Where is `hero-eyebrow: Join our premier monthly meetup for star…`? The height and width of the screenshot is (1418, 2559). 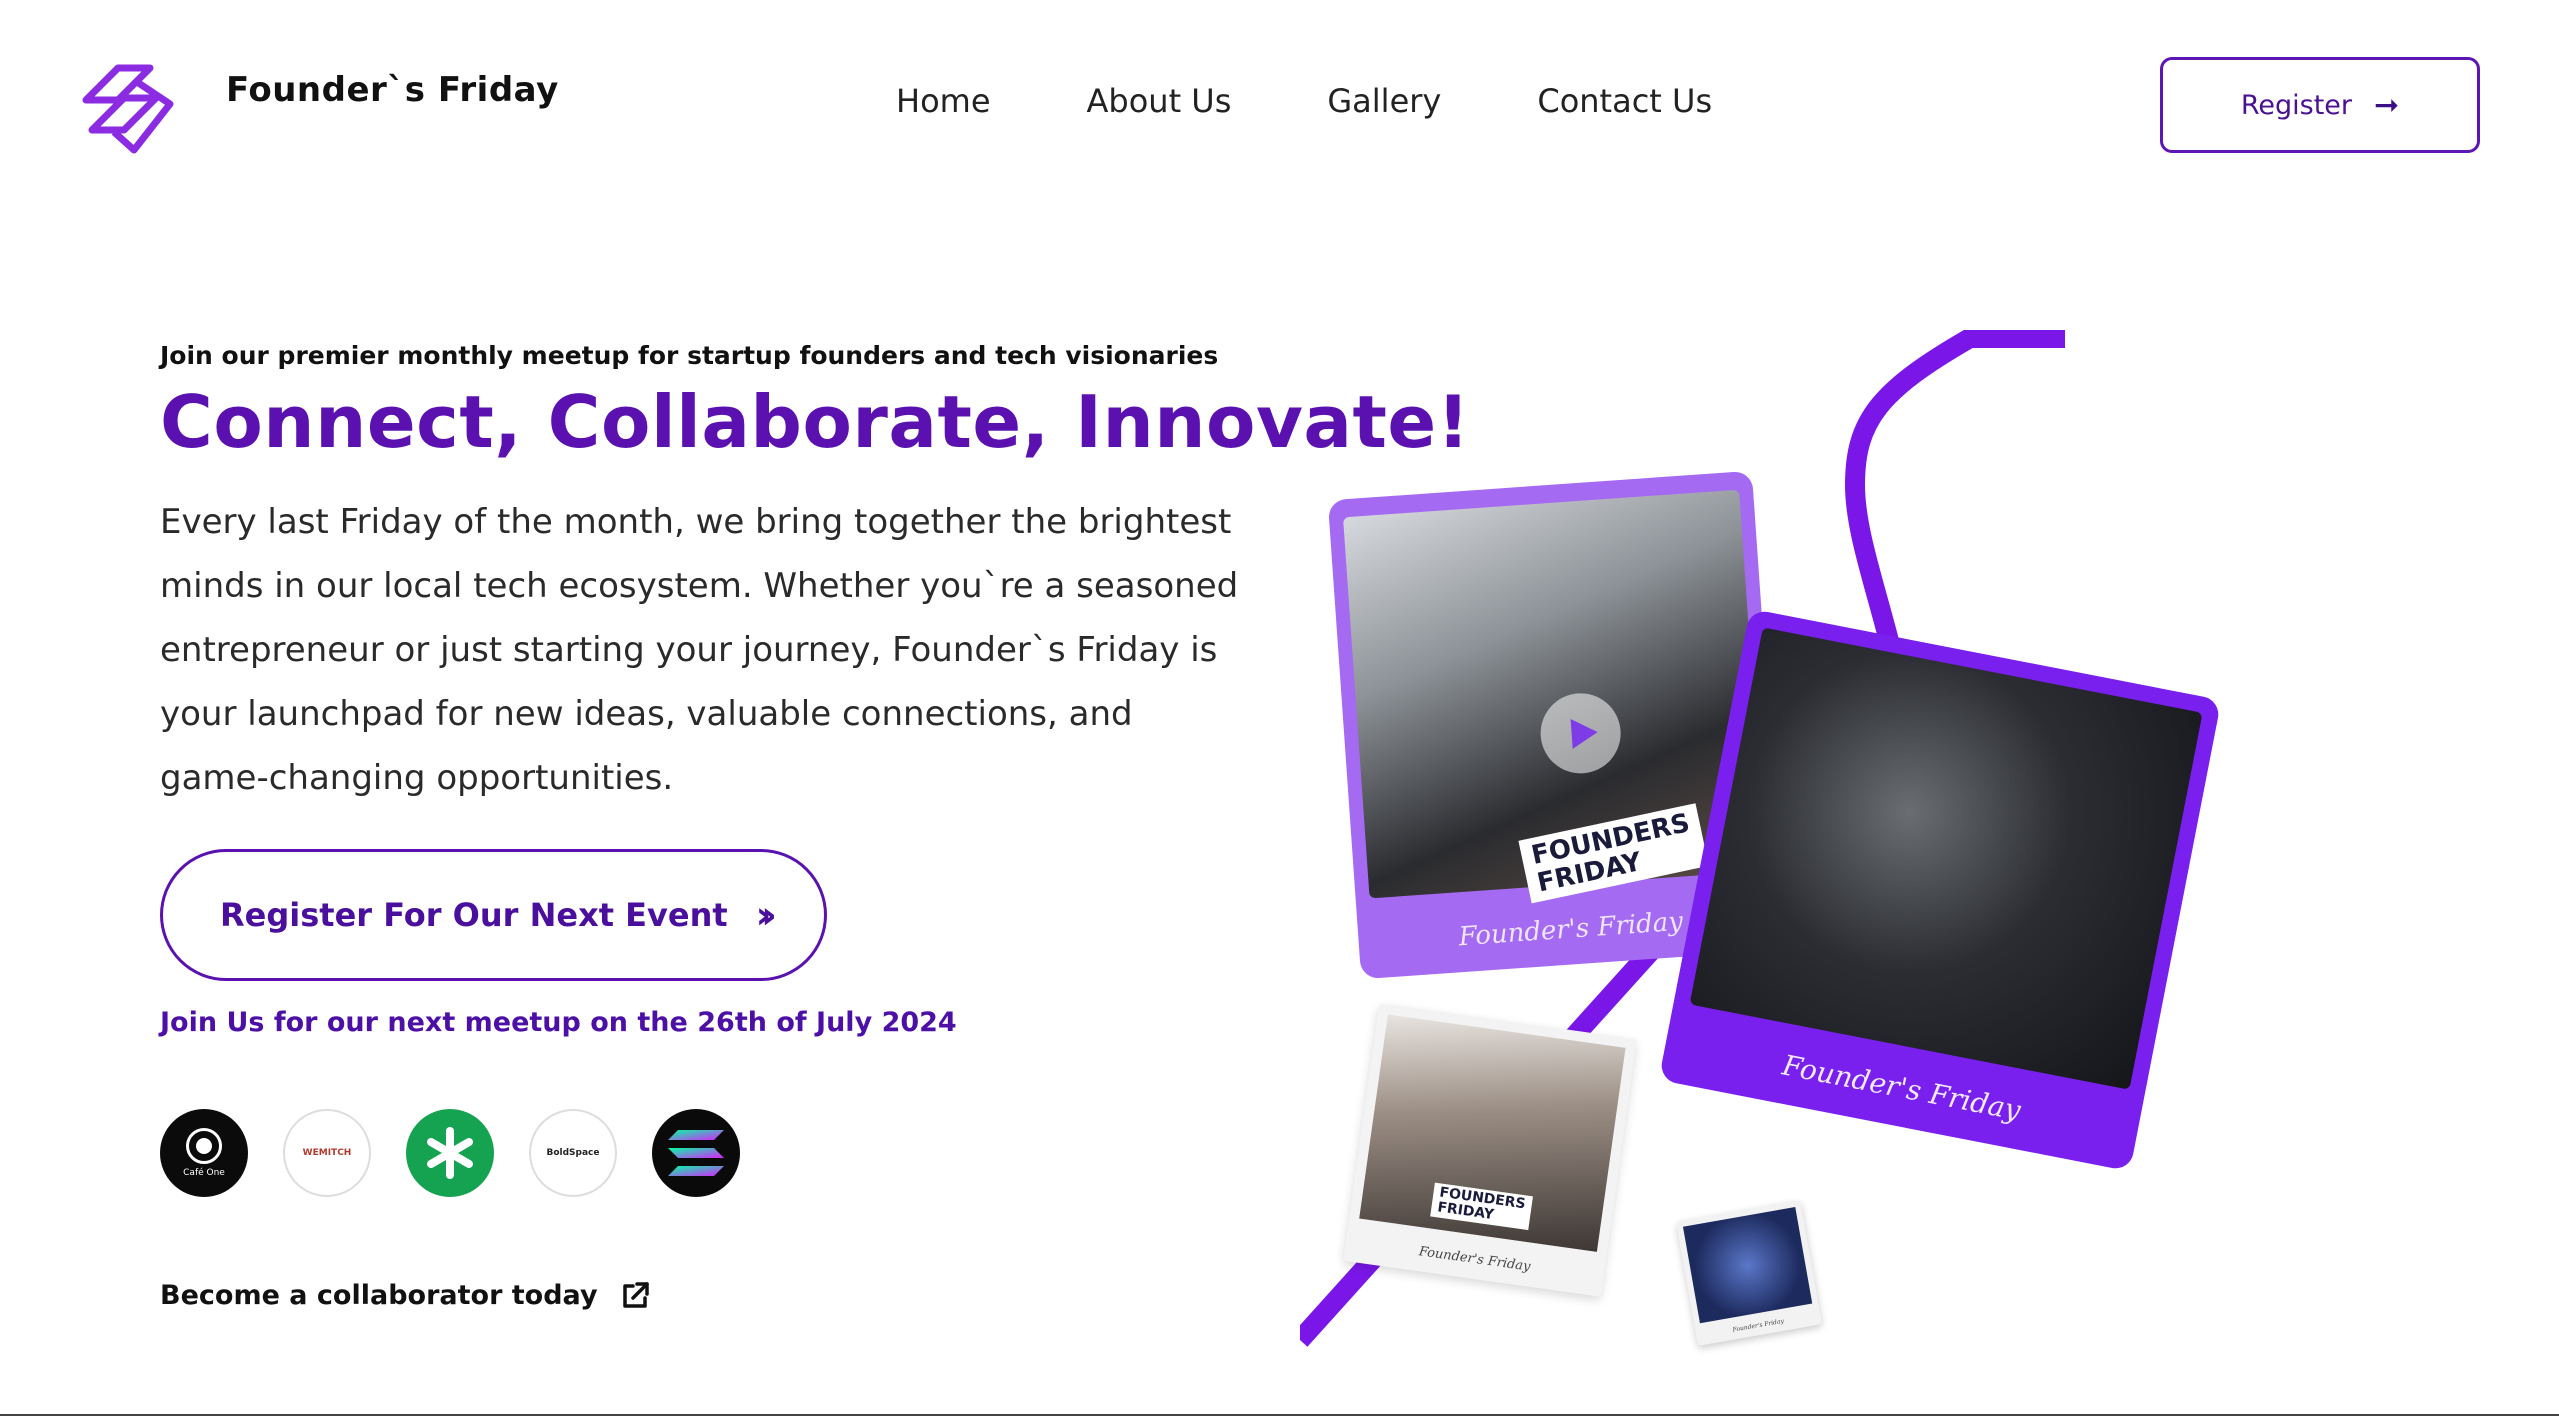
hero-eyebrow: Join our premier monthly meetup for star… is located at coordinates (689, 355).